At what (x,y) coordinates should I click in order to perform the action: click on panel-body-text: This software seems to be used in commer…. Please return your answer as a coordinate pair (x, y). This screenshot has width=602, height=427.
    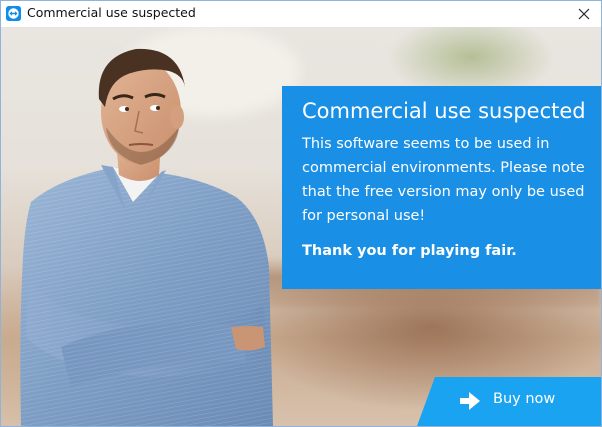
    Looking at the image, I should click on (443, 180).